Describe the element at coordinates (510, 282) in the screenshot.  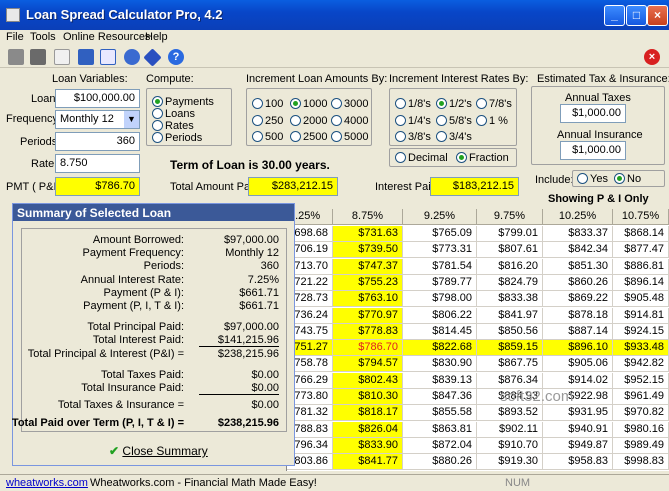
I see `table-cell: $824.79` at that location.